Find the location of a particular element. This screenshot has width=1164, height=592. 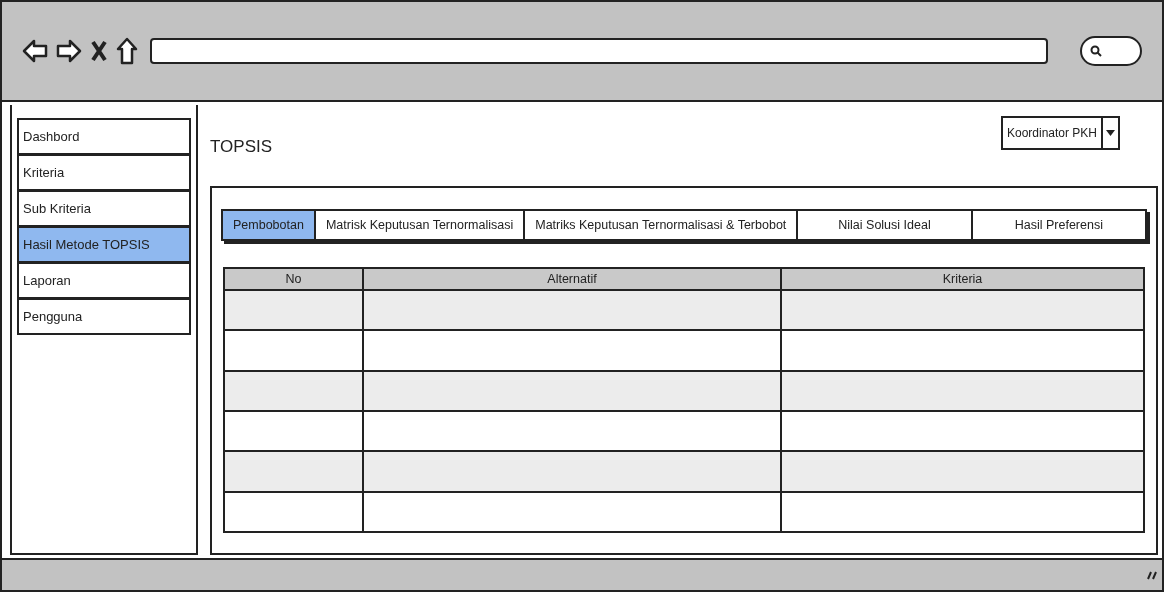

sidebar-item: Sub Kriteria is located at coordinates (104, 208).